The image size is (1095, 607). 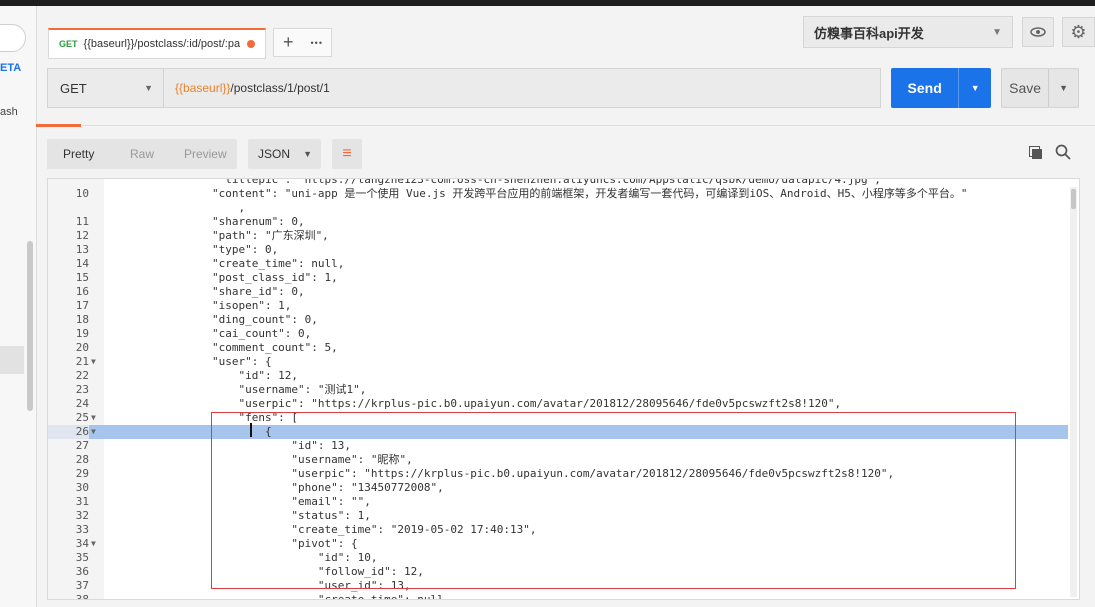 I want to click on send-label: Send, so click(x=924, y=88).